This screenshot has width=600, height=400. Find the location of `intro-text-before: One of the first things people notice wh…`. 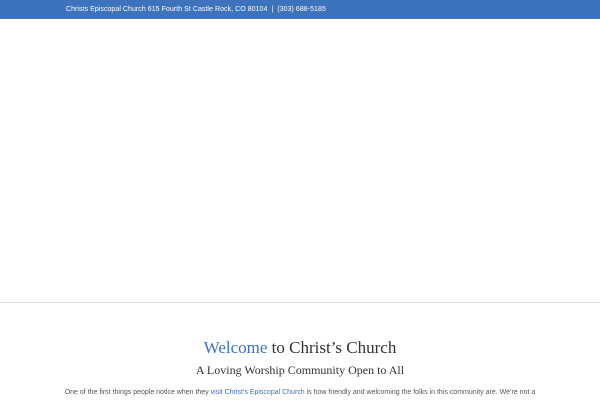

intro-text-before: One of the first things people notice wh… is located at coordinates (137, 392).